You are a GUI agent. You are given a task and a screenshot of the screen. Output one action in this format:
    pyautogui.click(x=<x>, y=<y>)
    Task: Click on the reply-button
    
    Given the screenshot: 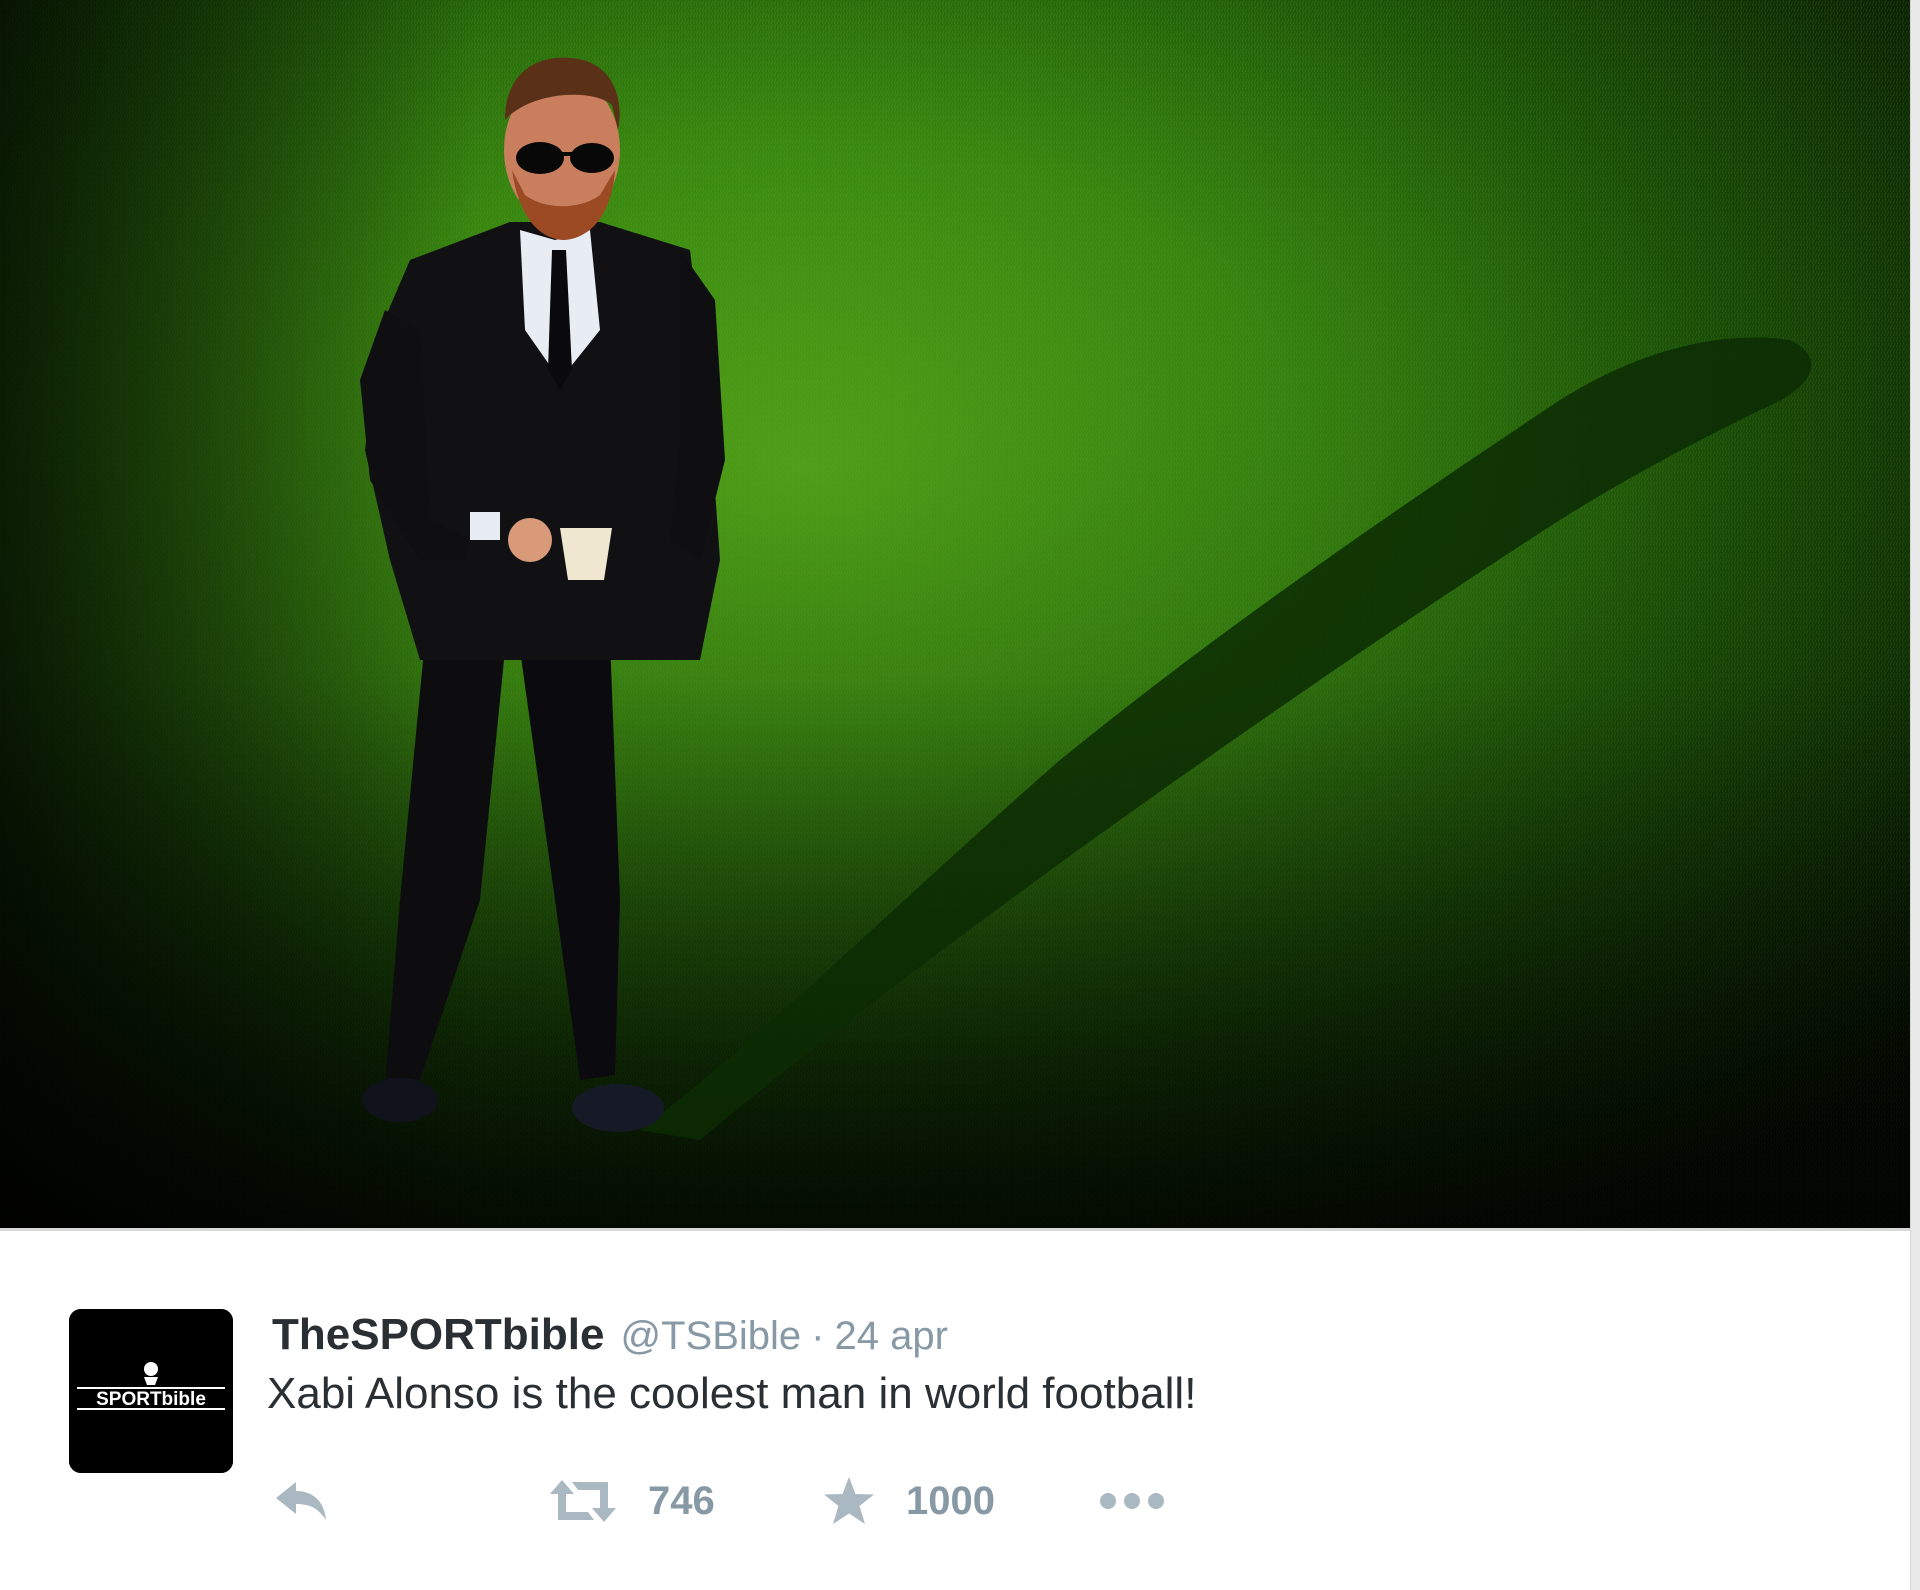 What is the action you would take?
    pyautogui.click(x=302, y=1501)
    